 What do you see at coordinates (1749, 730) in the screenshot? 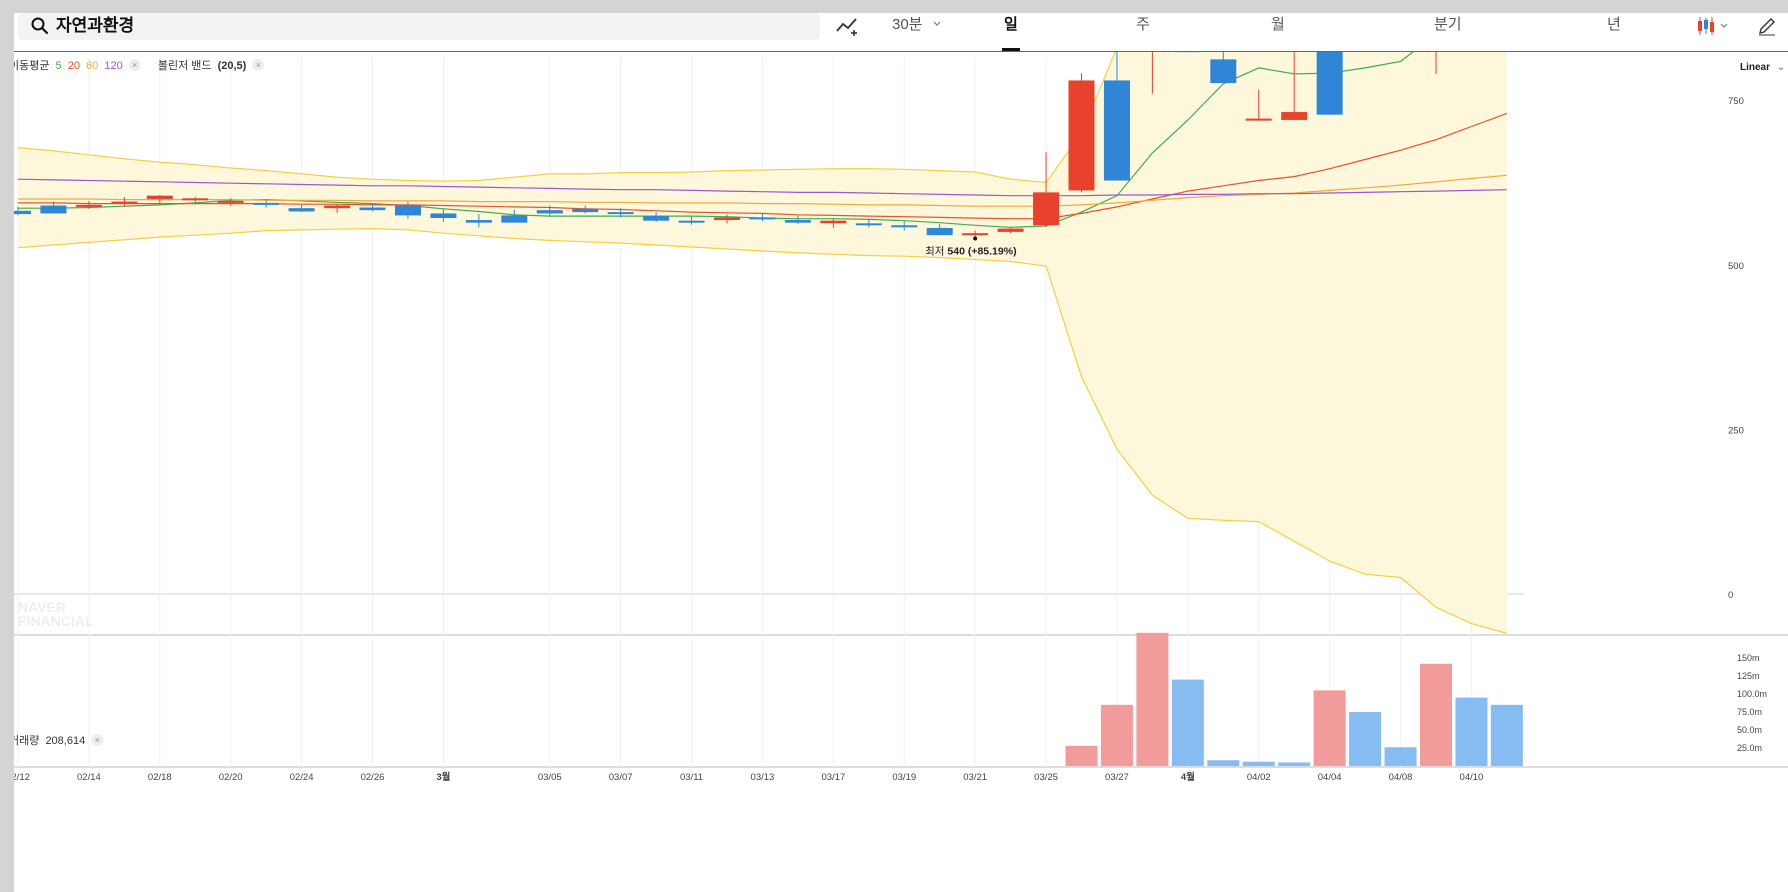
I see `volume-tick-label: 50.0m` at bounding box center [1749, 730].